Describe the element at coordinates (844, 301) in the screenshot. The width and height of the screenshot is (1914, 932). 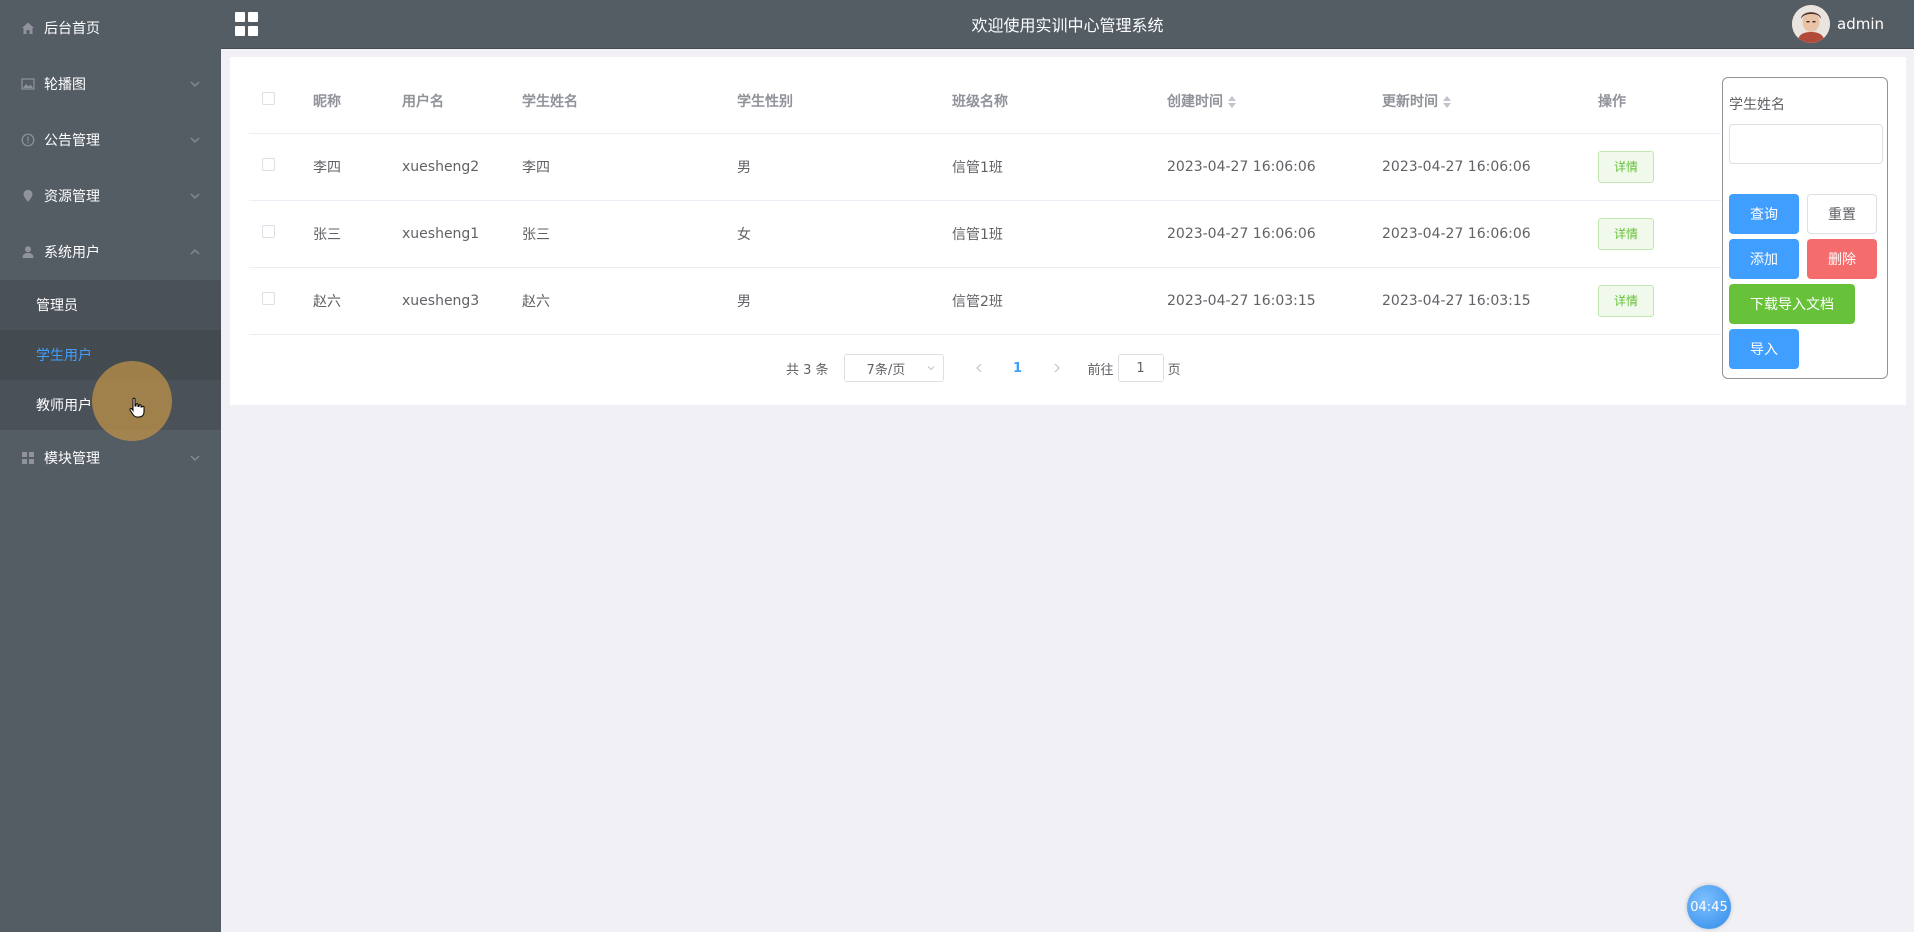
I see `cell-gender: 男` at that location.